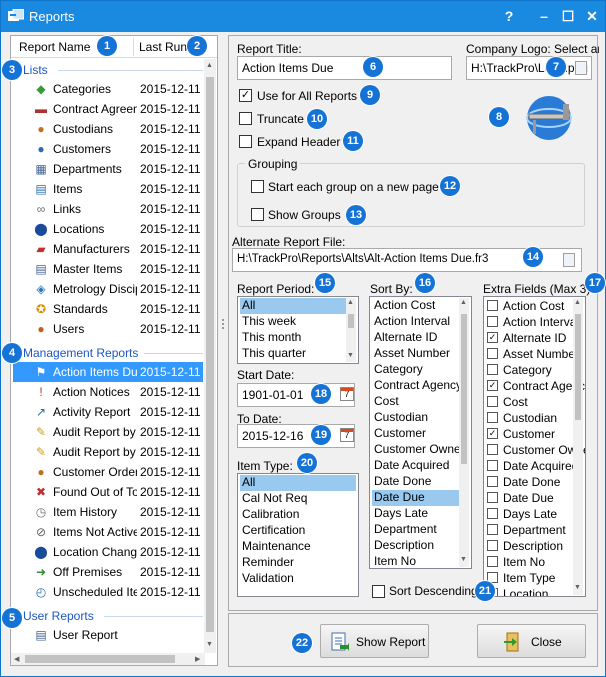  Describe the element at coordinates (108, 289) in the screenshot. I see `report-list-item: ◈ Metrology Disciplines2015-12-11` at that location.